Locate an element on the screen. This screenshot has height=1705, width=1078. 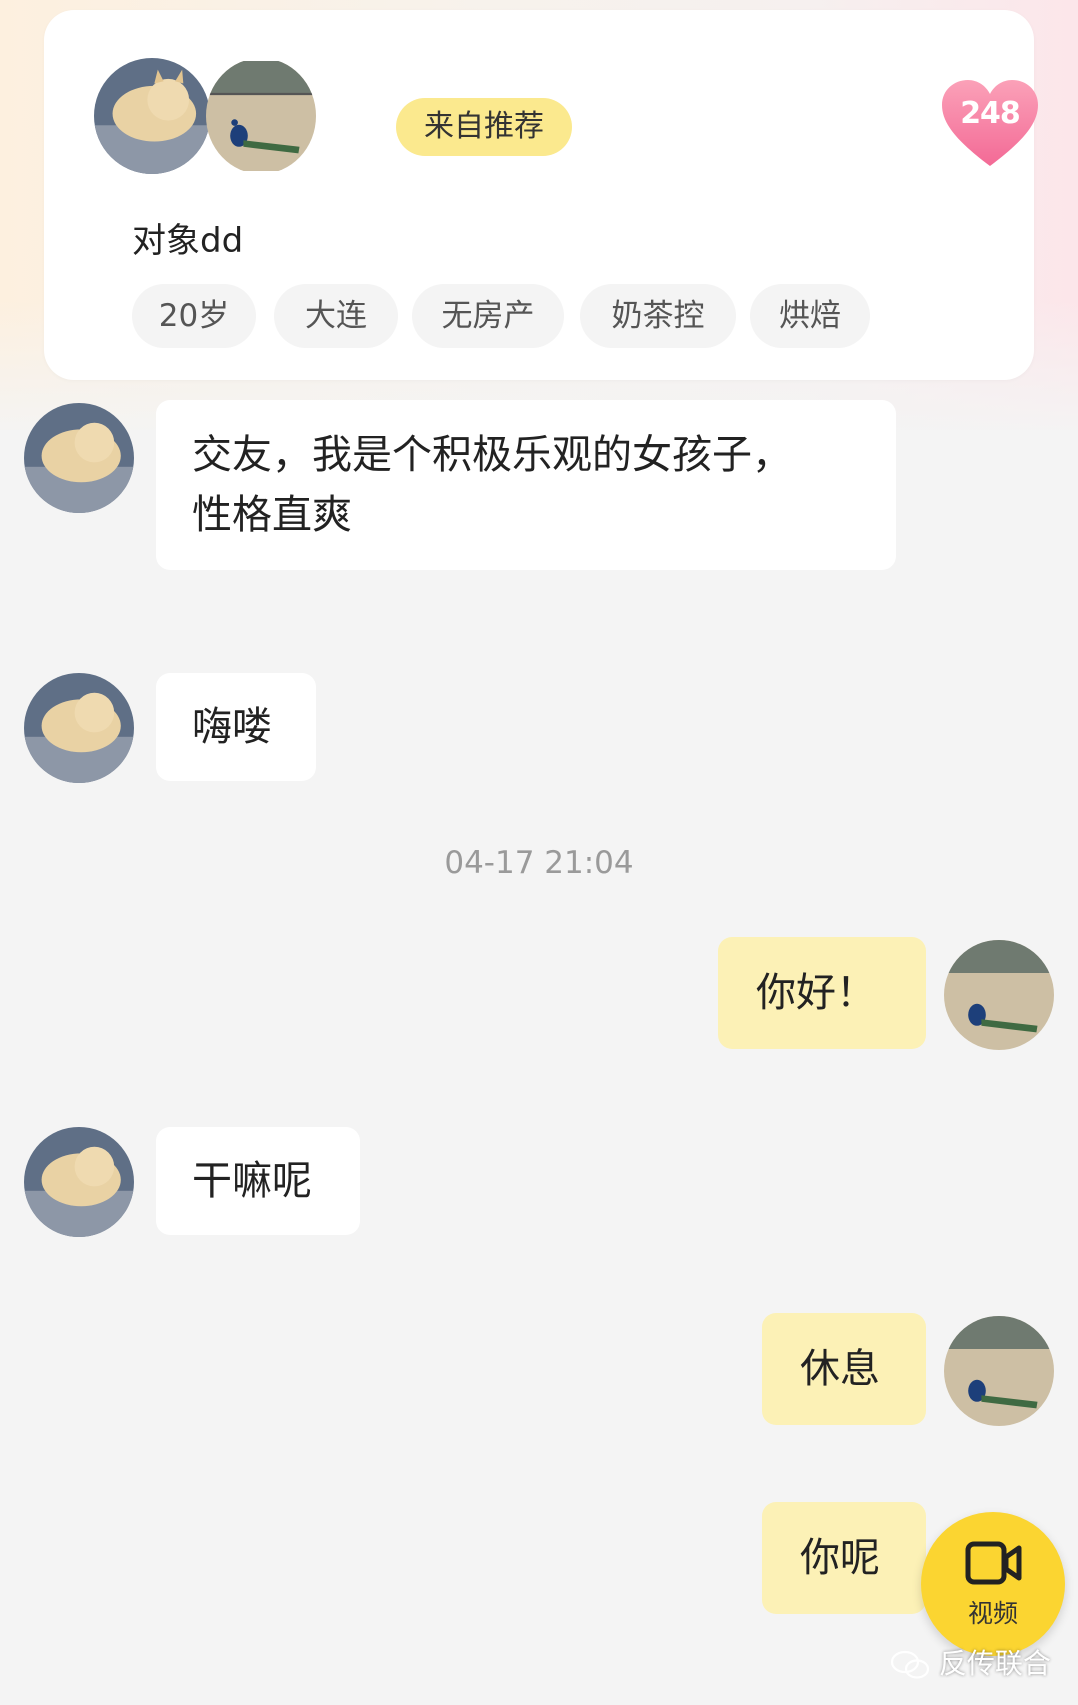
watermark: 反传联合 is located at coordinates (970, 1662).